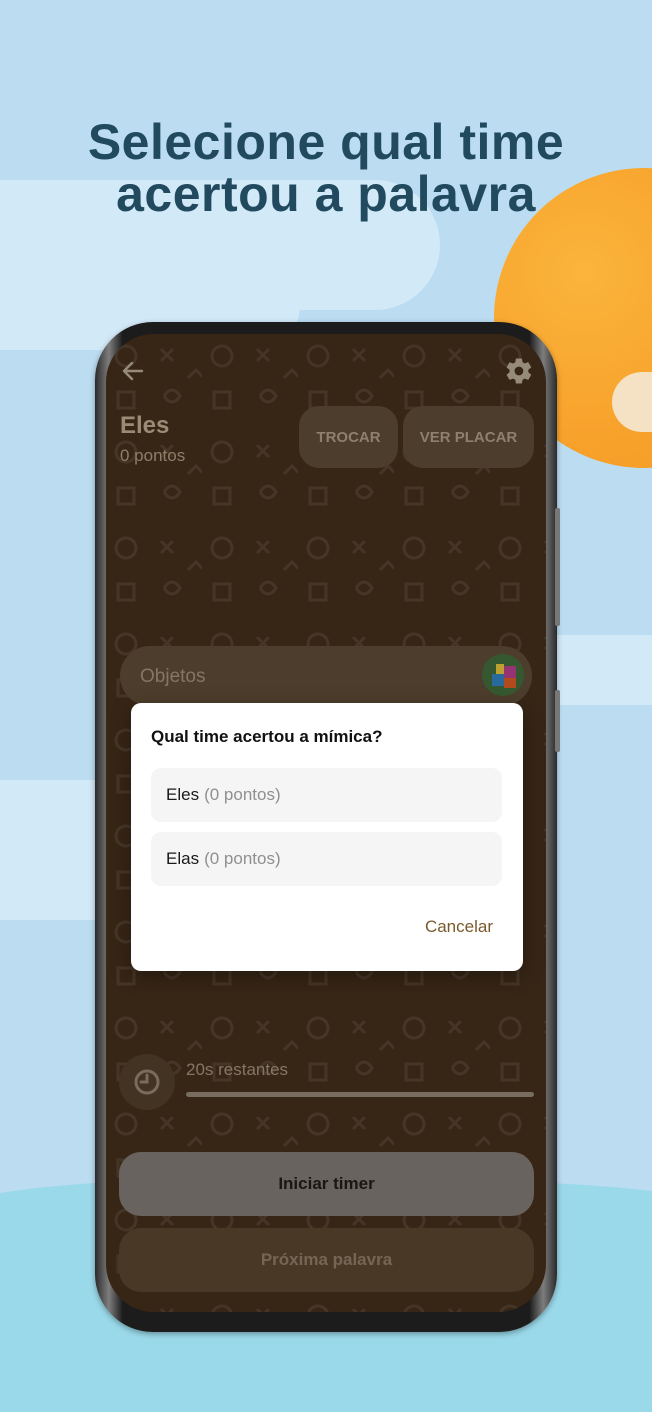  Describe the element at coordinates (326, 194) in the screenshot. I see `headline-line-2: acertou a palavra` at that location.